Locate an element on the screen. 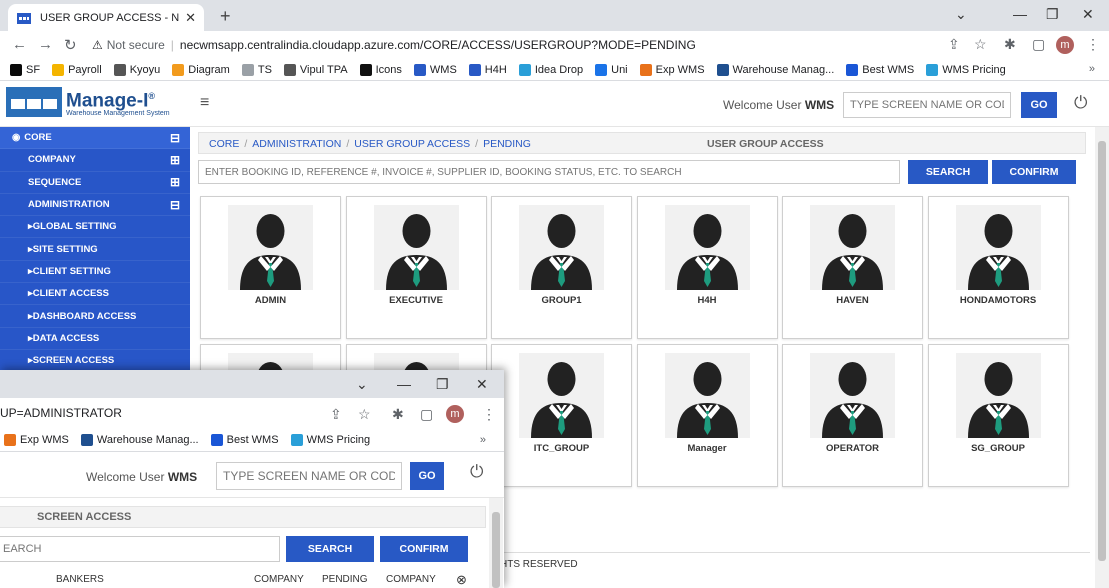 The width and height of the screenshot is (1109, 588). overlay-scrollbar-thumb is located at coordinates (496, 550).